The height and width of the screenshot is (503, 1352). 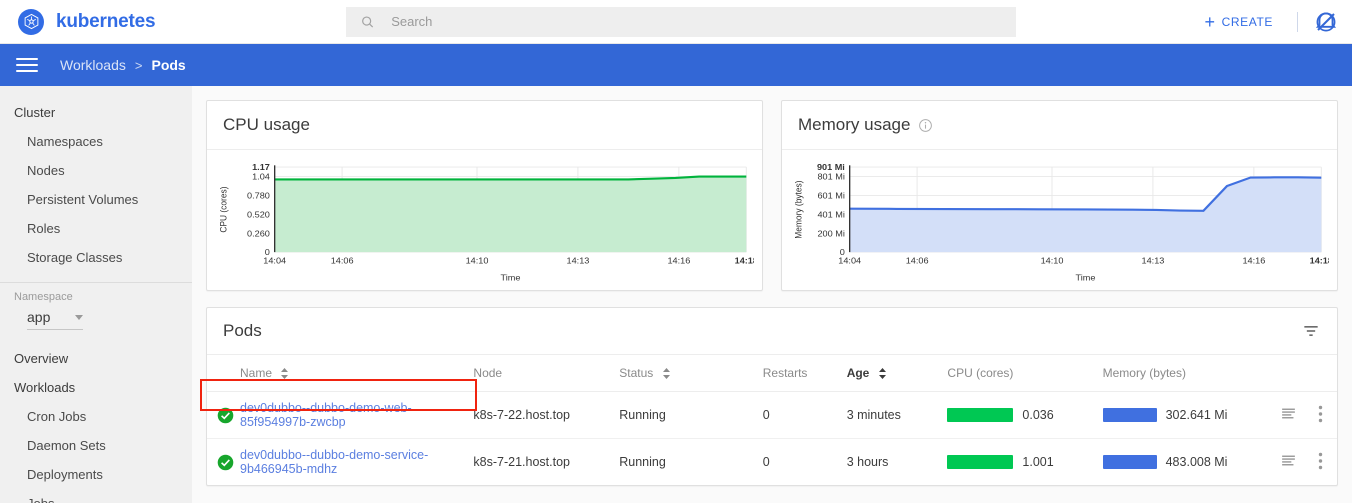 What do you see at coordinates (511, 278) in the screenshot?
I see `svg-text: Time` at bounding box center [511, 278].